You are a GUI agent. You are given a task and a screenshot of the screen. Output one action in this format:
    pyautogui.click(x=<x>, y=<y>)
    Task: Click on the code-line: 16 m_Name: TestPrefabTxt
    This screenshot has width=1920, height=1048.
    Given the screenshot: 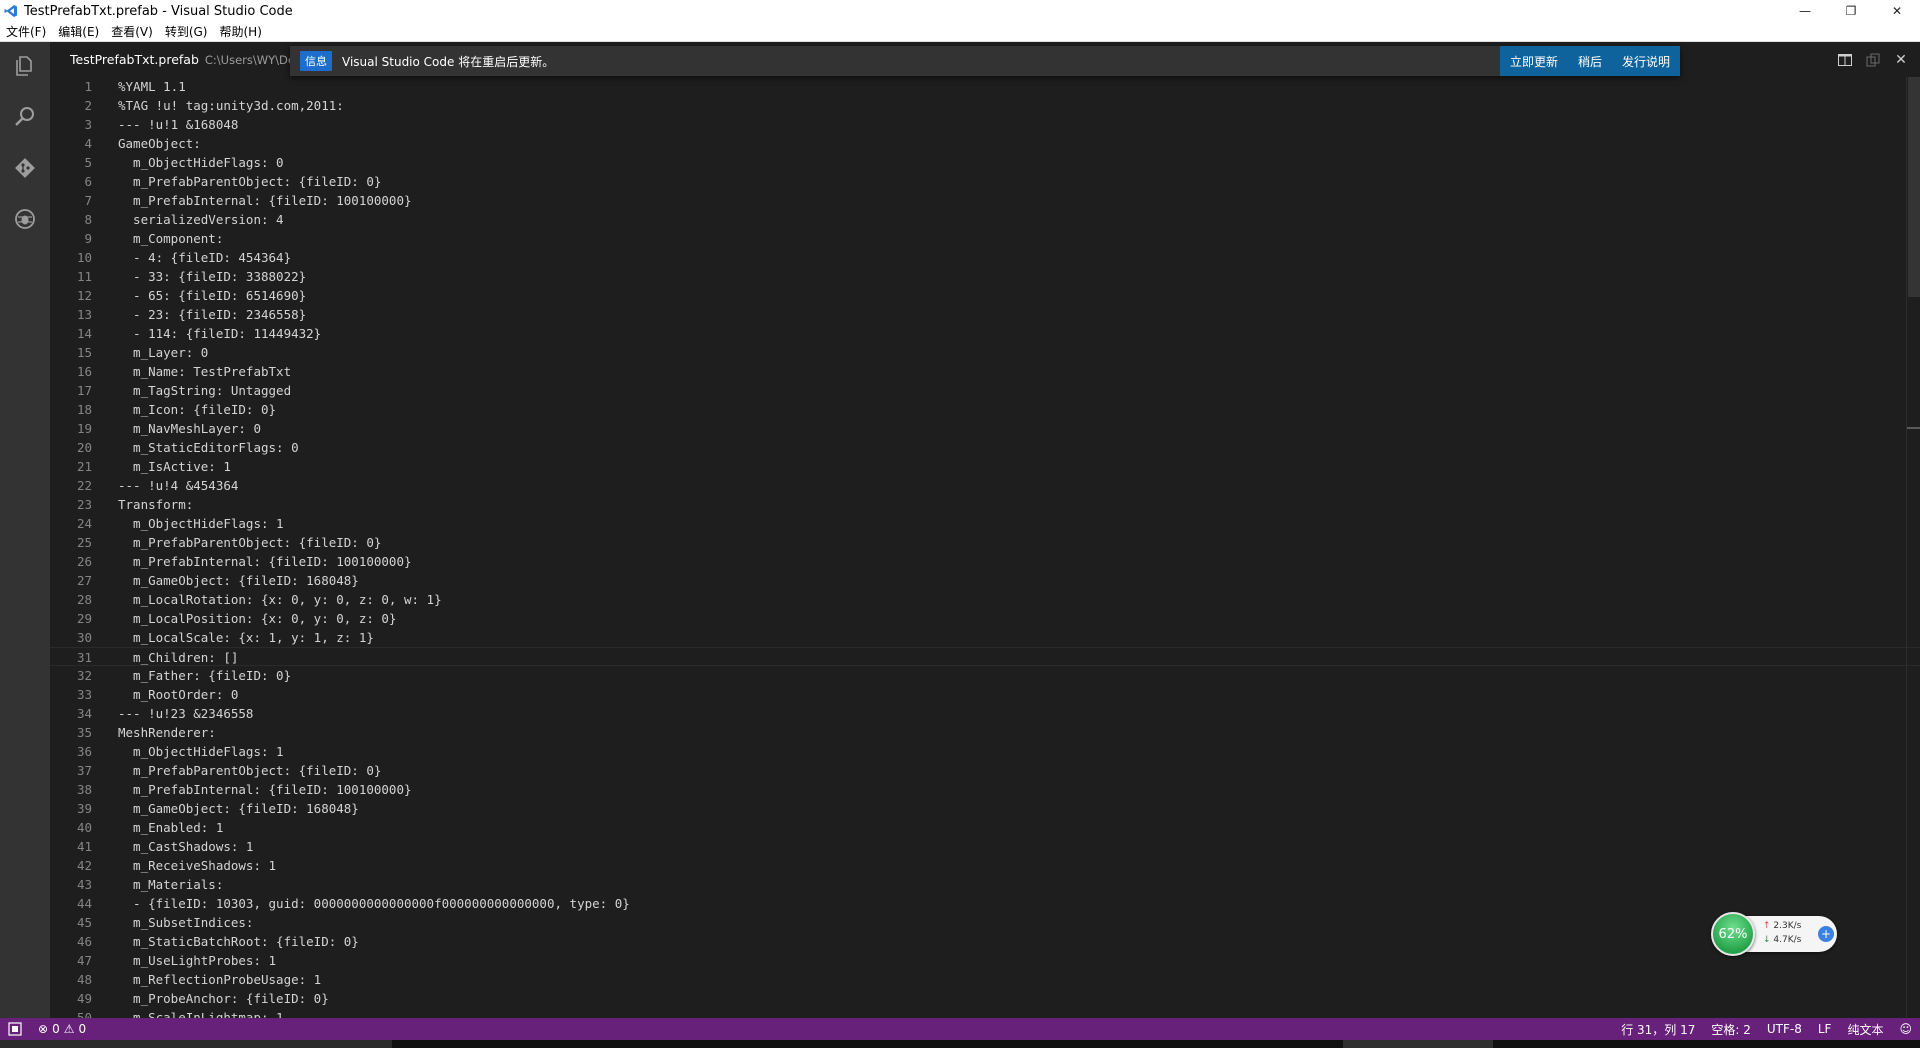 What is the action you would take?
    pyautogui.click(x=985, y=371)
    